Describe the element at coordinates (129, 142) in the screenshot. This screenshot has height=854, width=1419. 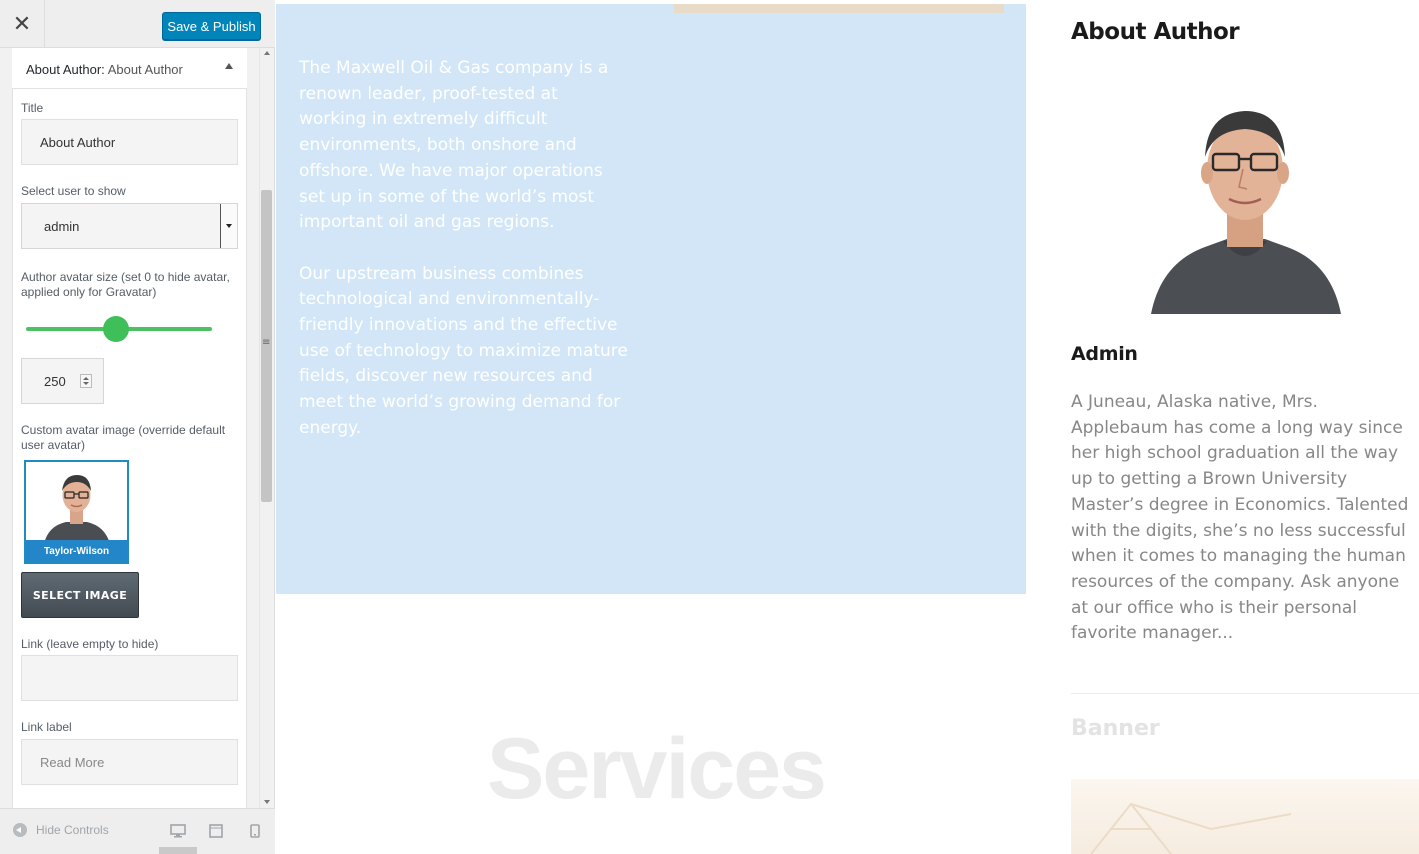
I see `title-input: About Author` at that location.